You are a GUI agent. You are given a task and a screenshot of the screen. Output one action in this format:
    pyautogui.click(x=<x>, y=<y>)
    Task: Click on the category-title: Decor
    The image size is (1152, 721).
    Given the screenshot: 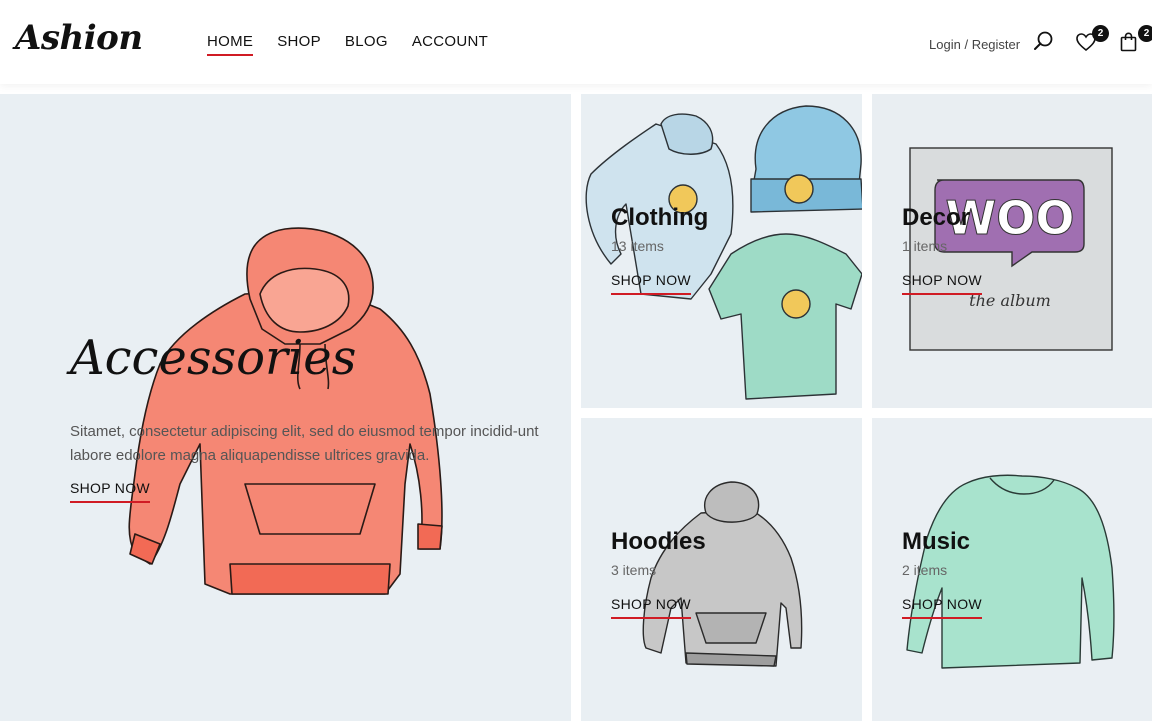 What is the action you would take?
    pyautogui.click(x=936, y=217)
    